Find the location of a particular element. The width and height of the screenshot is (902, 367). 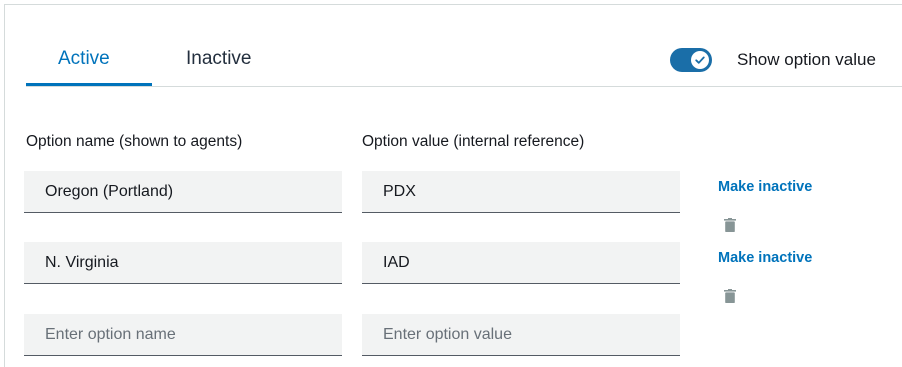

tab-inactive: Inactive is located at coordinates (218, 59).